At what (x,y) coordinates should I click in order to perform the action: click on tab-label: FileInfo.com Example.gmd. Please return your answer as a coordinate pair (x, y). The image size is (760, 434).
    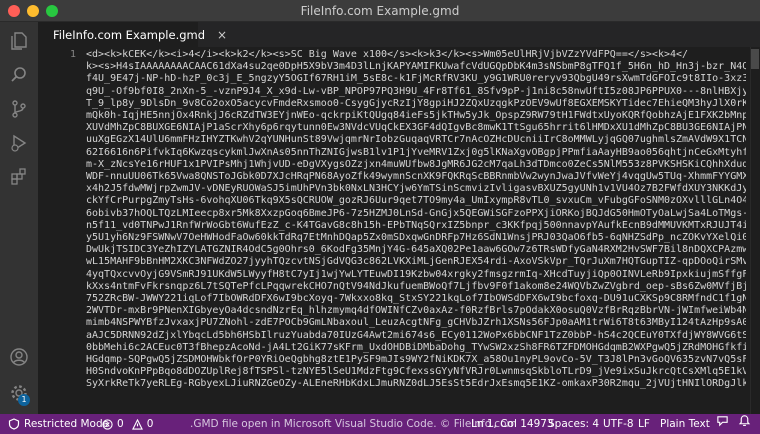
    Looking at the image, I should click on (129, 35).